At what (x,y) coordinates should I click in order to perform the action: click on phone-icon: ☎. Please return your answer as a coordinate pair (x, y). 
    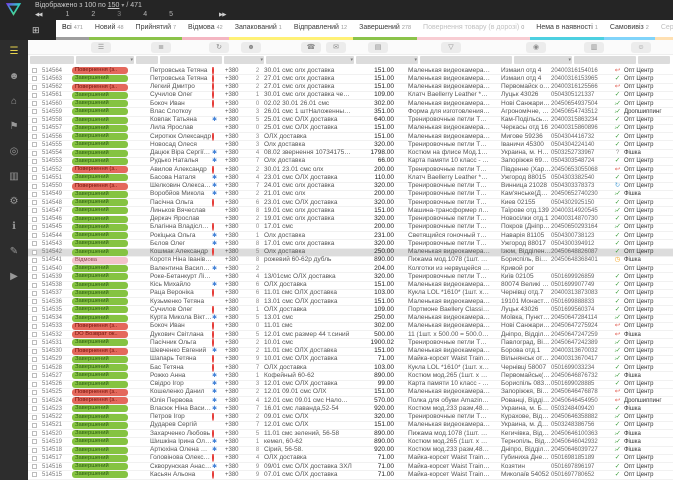
    Looking at the image, I should click on (311, 47).